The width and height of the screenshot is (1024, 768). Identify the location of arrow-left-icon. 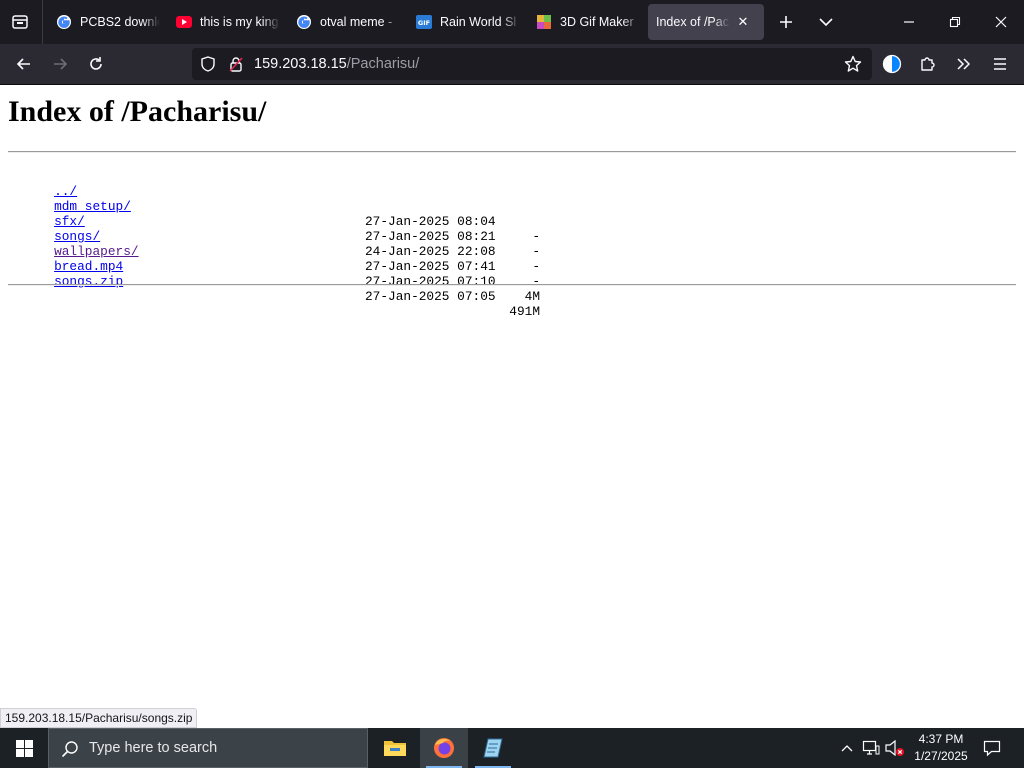
(23, 64).